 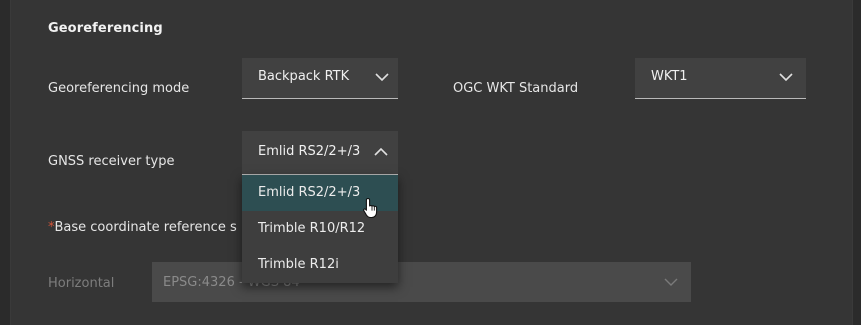 What do you see at coordinates (298, 264) in the screenshot?
I see `gnss-option-label: Trimble R12i` at bounding box center [298, 264].